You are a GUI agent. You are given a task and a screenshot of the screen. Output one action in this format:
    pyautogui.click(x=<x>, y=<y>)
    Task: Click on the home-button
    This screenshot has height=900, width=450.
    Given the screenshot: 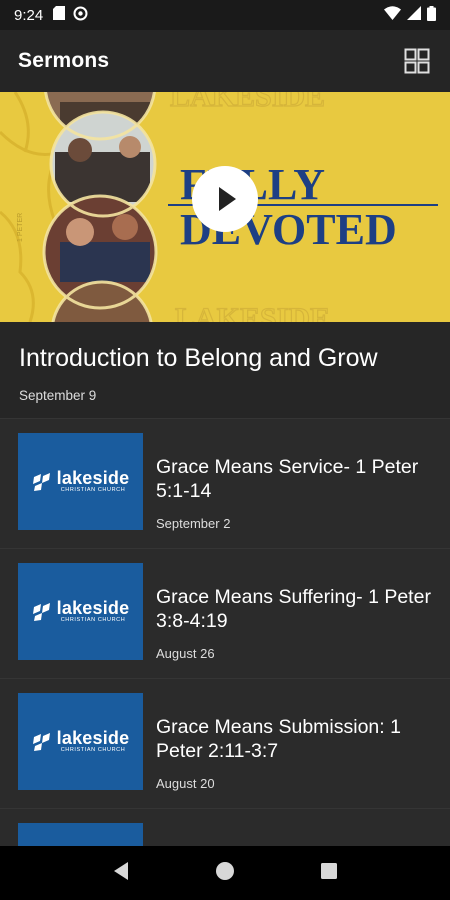 What is the action you would take?
    pyautogui.click(x=225, y=873)
    